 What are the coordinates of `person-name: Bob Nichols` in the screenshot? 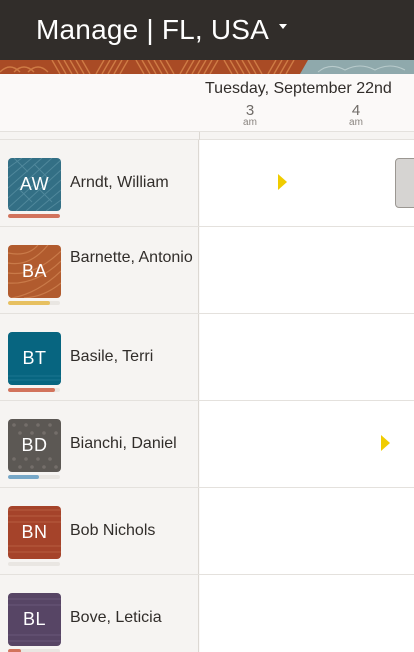 It's located at (113, 530).